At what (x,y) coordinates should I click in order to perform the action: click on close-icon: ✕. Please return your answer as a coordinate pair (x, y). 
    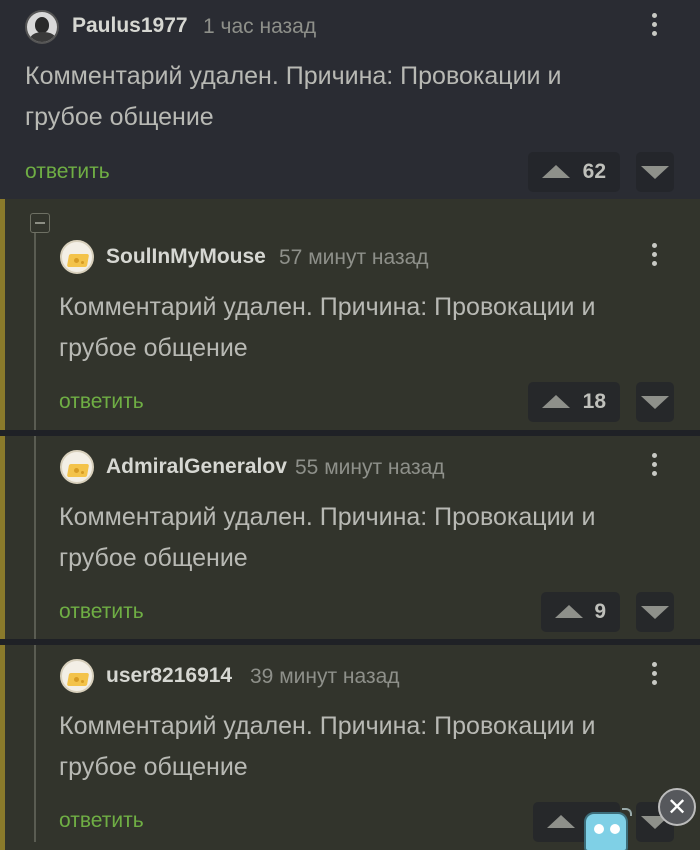
    Looking at the image, I should click on (677, 807).